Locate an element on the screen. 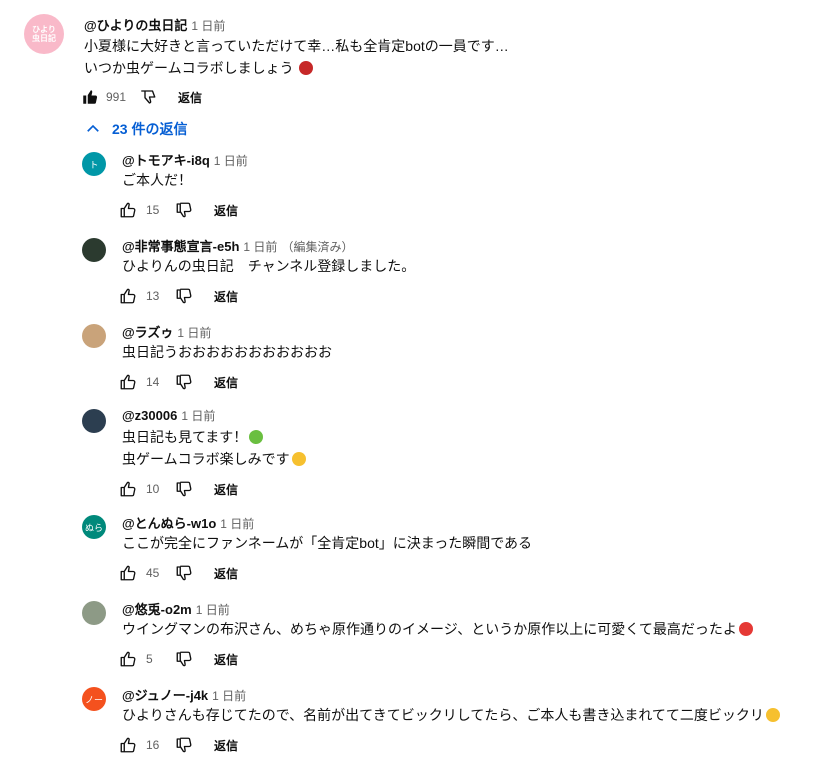  comment-author: @z30006 is located at coordinates (149, 415).